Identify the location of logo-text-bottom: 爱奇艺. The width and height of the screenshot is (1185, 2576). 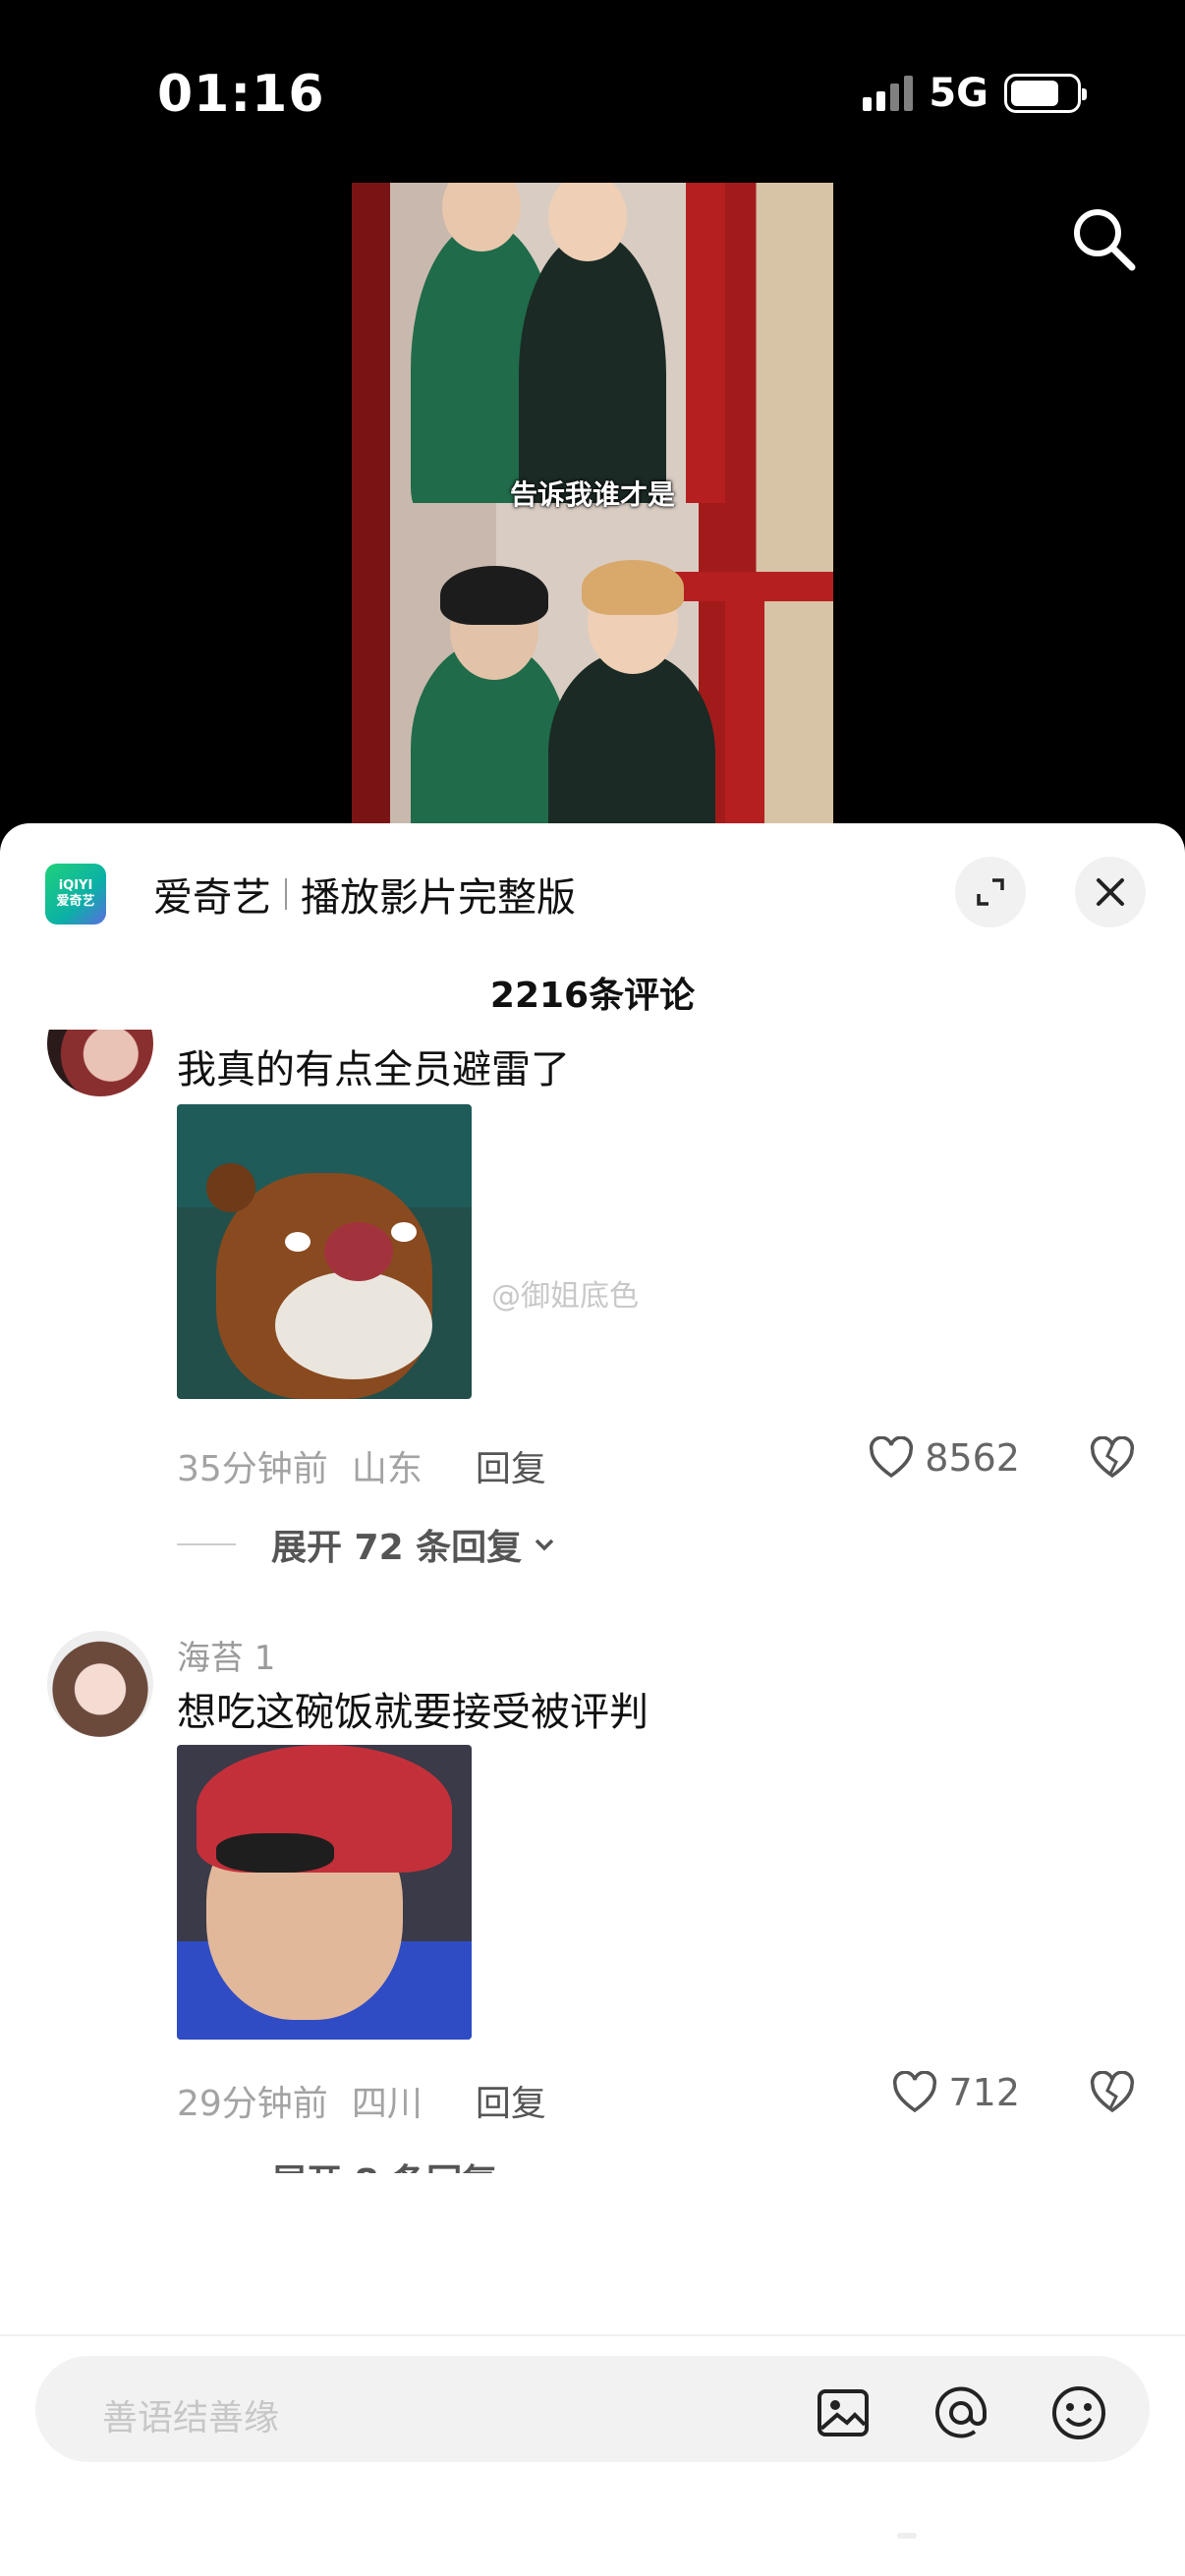
(76, 901).